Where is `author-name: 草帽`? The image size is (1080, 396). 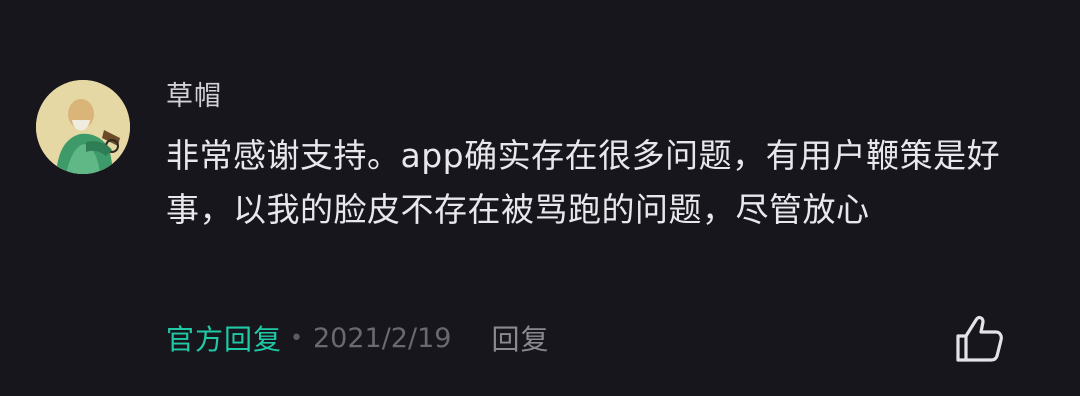
author-name: 草帽 is located at coordinates (194, 97).